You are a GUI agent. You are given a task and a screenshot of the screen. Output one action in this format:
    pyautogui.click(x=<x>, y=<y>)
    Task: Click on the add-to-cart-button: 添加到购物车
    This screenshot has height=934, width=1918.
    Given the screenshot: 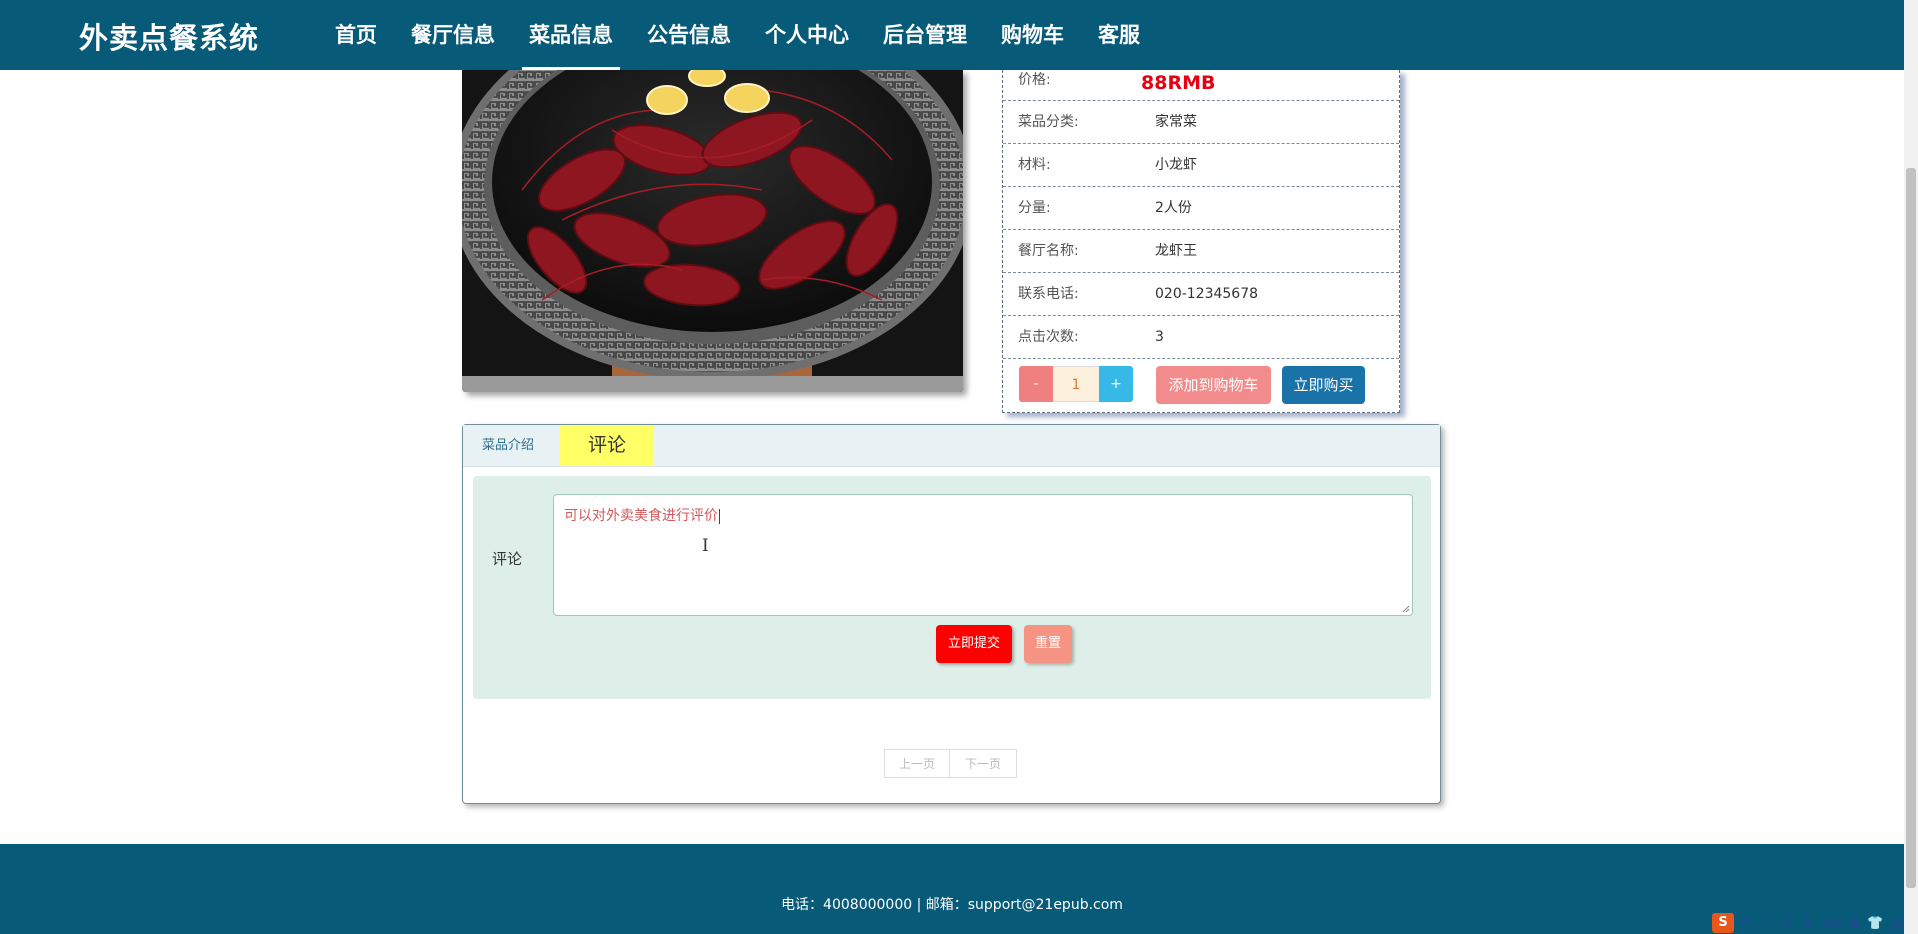 What is the action you would take?
    pyautogui.click(x=1213, y=385)
    